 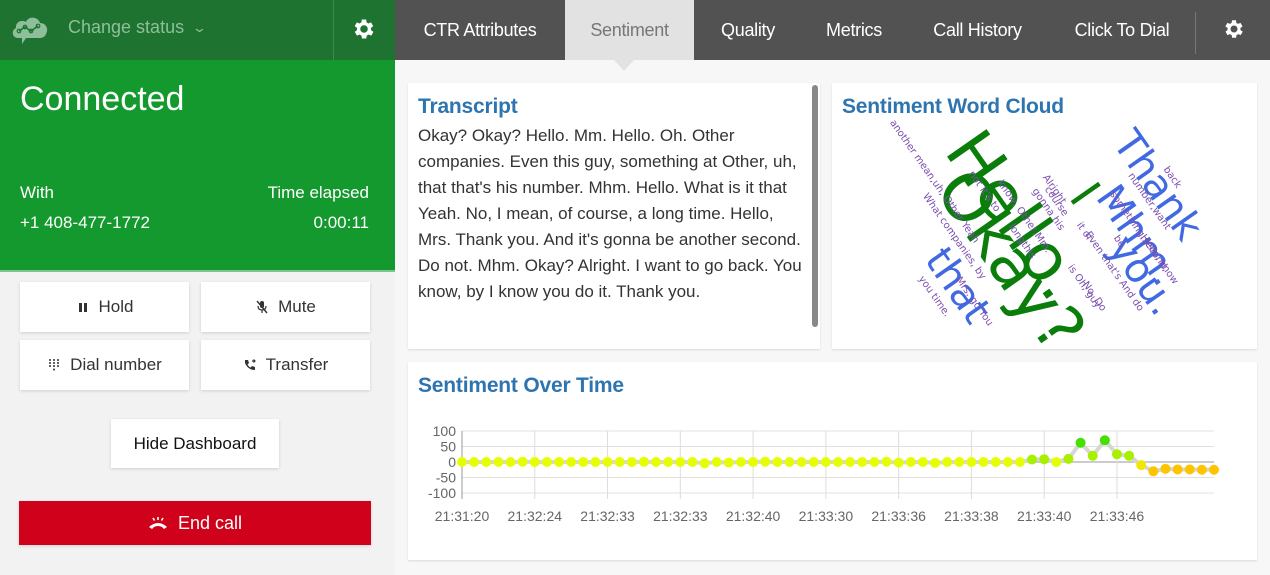 What do you see at coordinates (971, 516) in the screenshot?
I see `x-tick-label: 21:33:38` at bounding box center [971, 516].